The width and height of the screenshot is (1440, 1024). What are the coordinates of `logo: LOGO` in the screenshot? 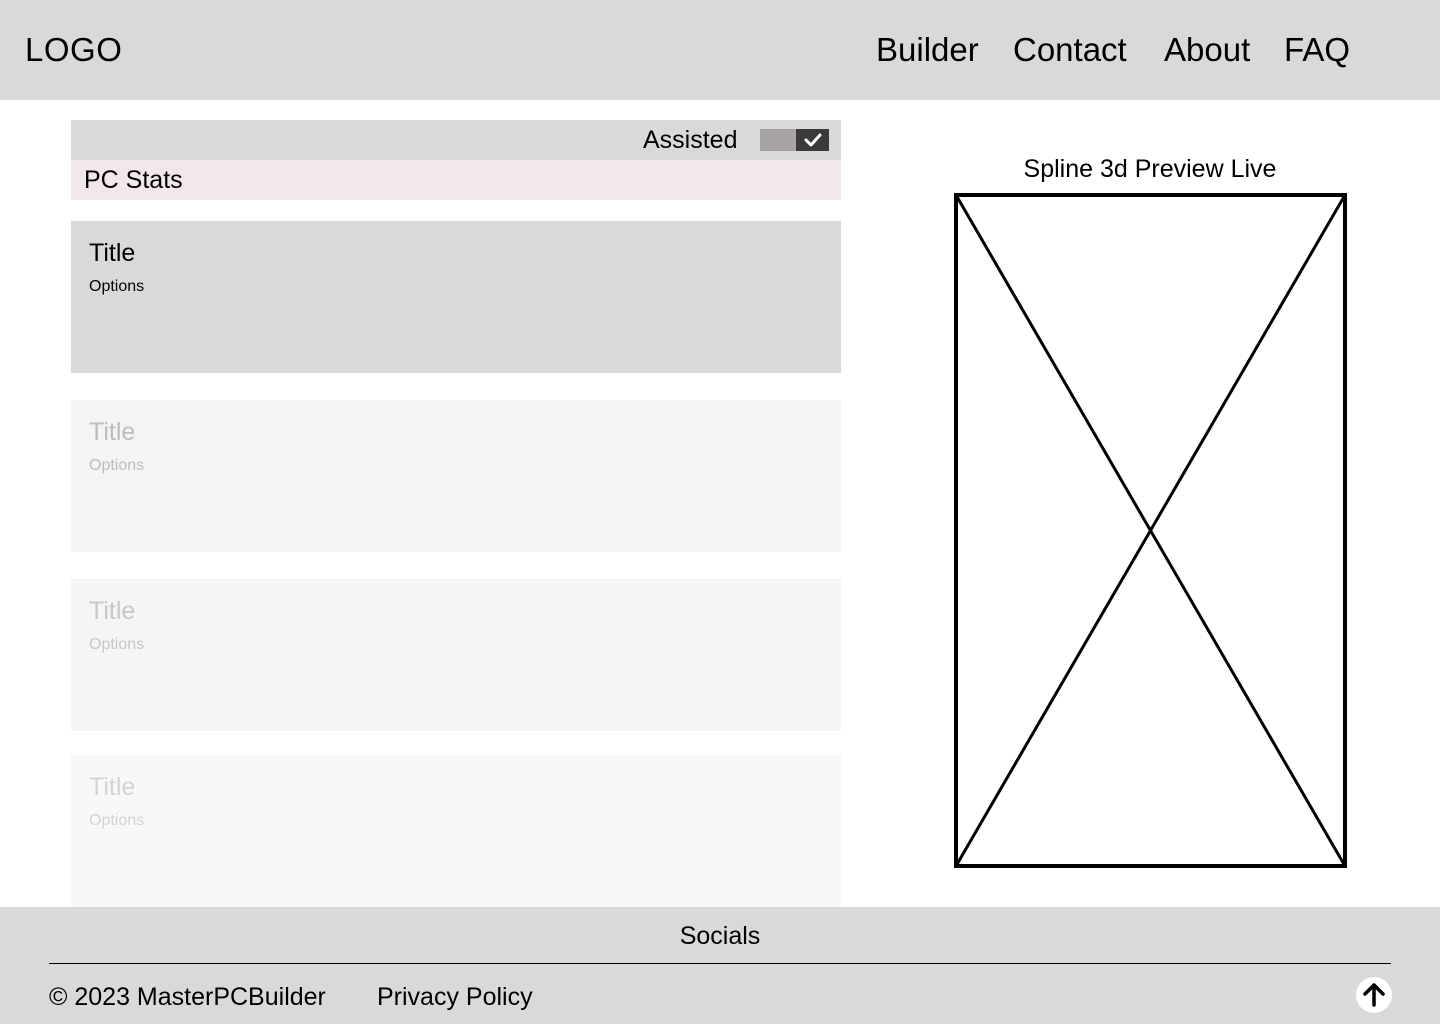 It's located at (73, 50).